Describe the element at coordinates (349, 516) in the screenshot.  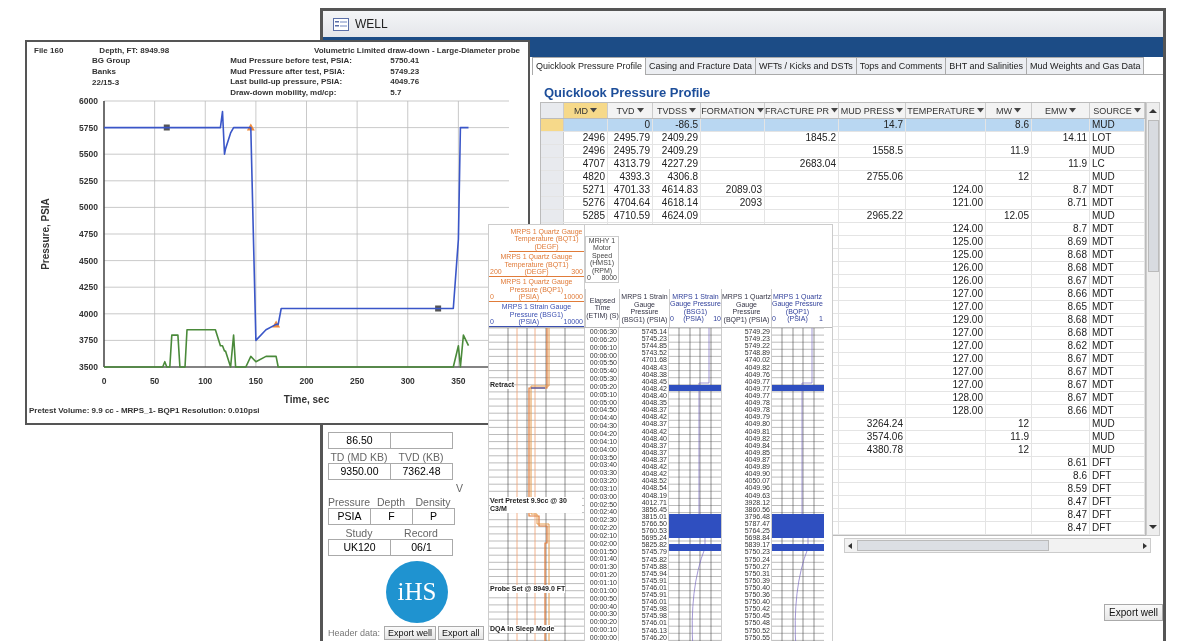
I see `value-field: PSIA` at that location.